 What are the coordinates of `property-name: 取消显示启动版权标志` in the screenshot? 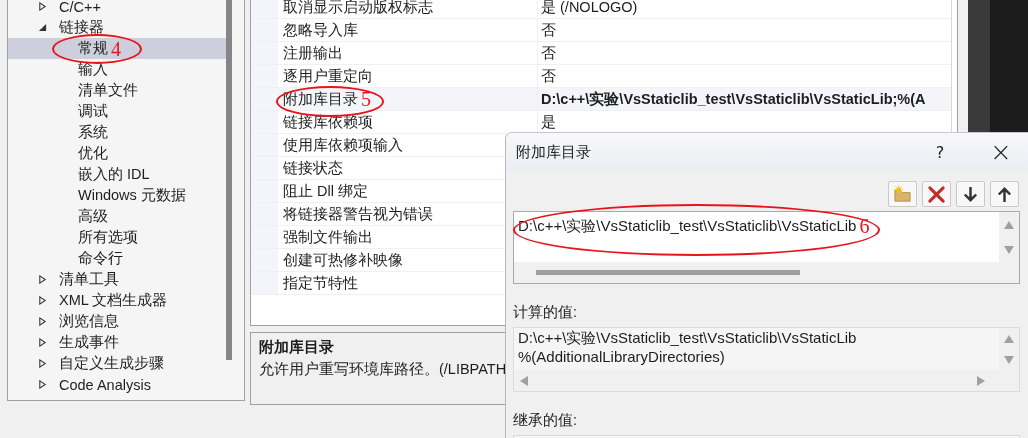 It's located at (358, 8).